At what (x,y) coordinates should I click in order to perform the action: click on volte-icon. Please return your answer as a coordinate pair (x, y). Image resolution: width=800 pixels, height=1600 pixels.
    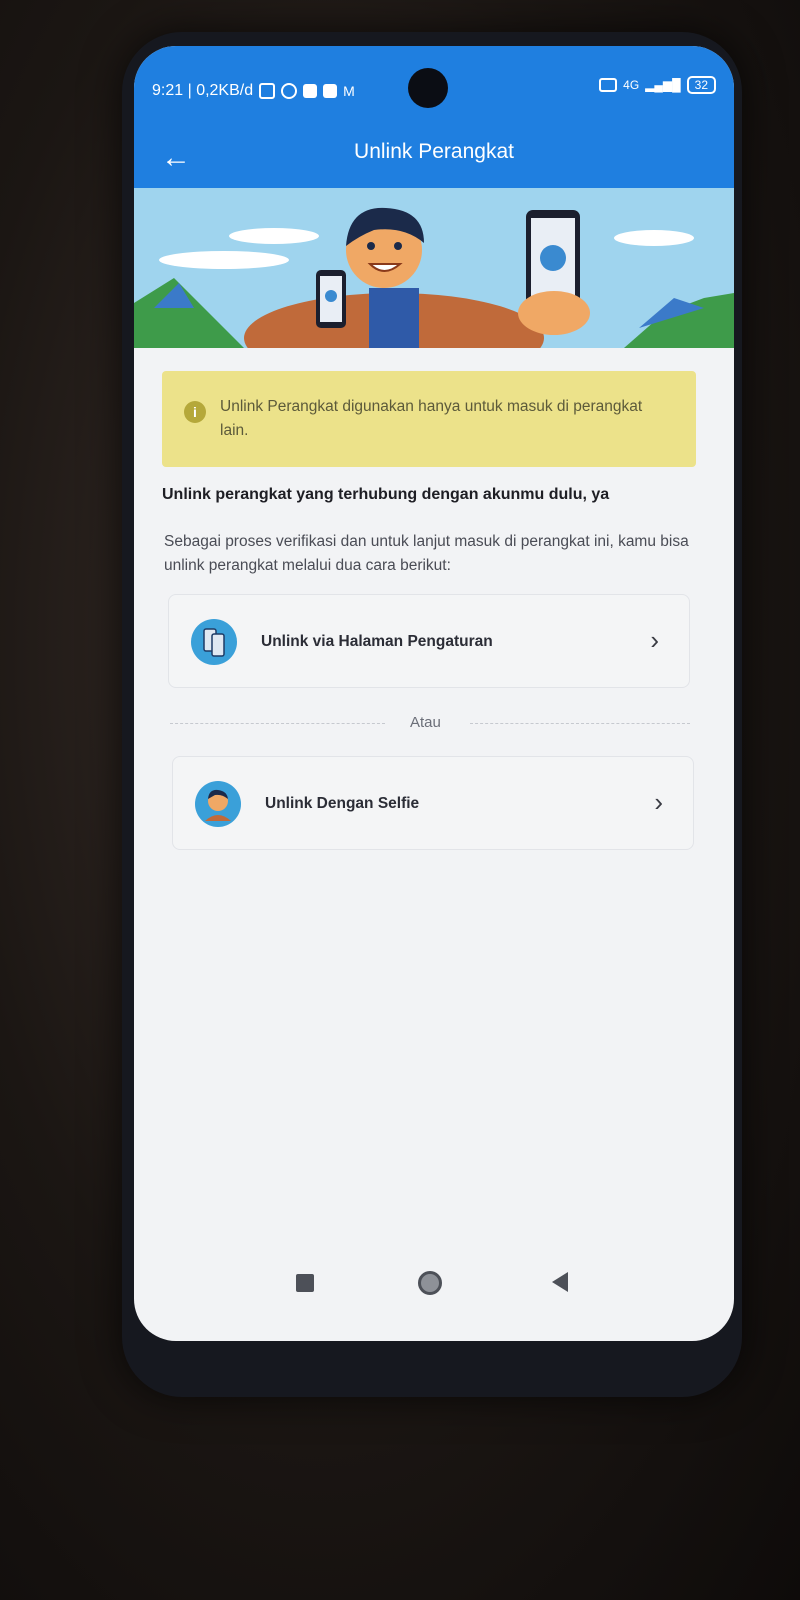
    Looking at the image, I should click on (608, 85).